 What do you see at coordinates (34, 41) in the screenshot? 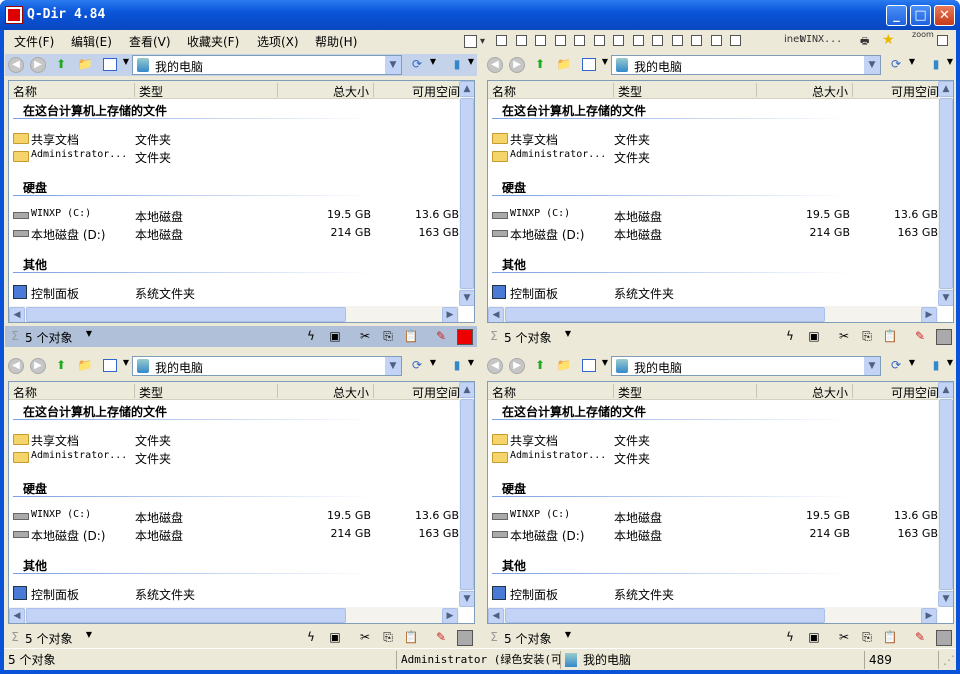
I see `menu-file: 文件(F)` at bounding box center [34, 41].